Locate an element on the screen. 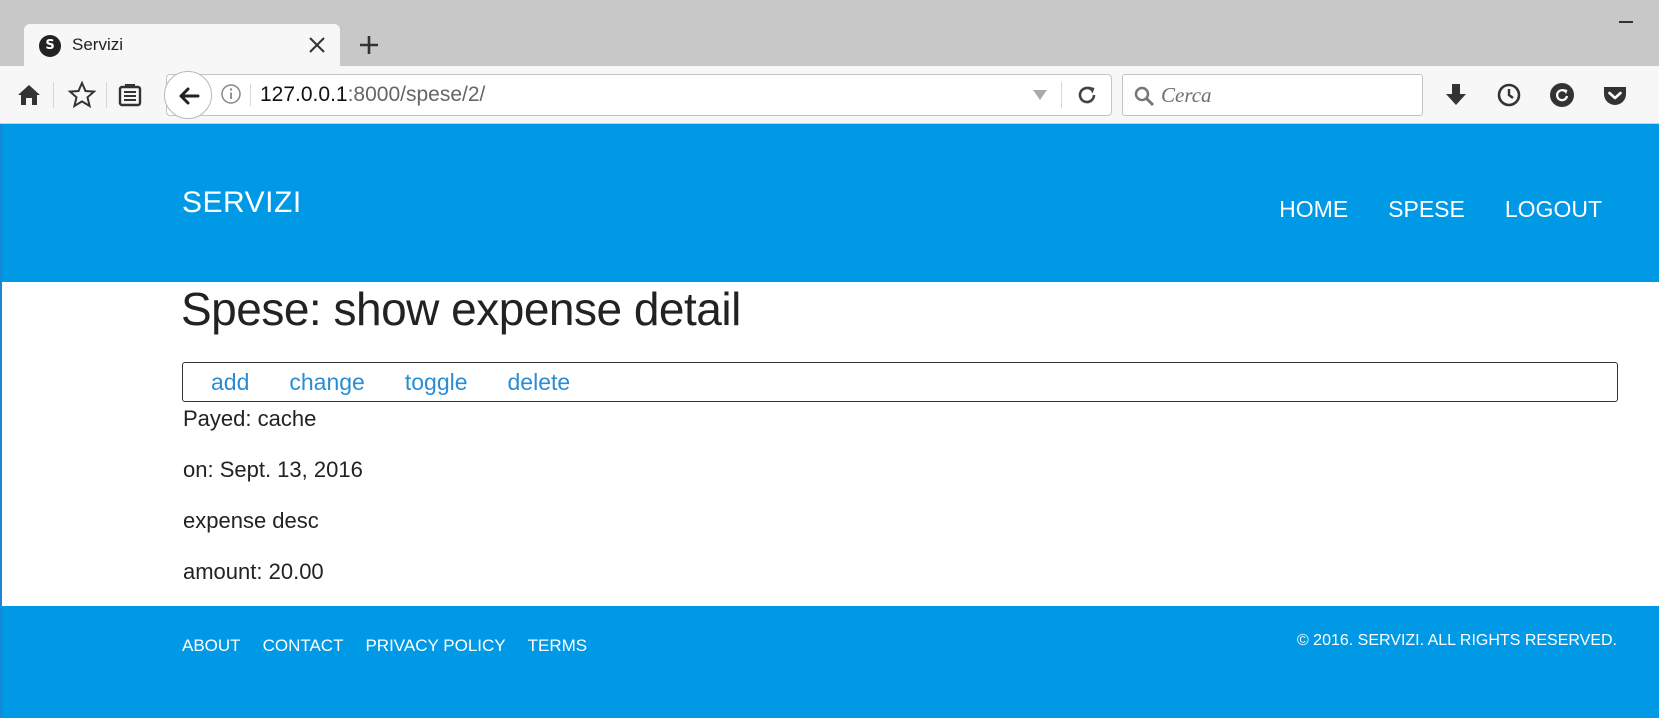 Image resolution: width=1659 pixels, height=718 pixels. nav-home: HOME is located at coordinates (1313, 209).